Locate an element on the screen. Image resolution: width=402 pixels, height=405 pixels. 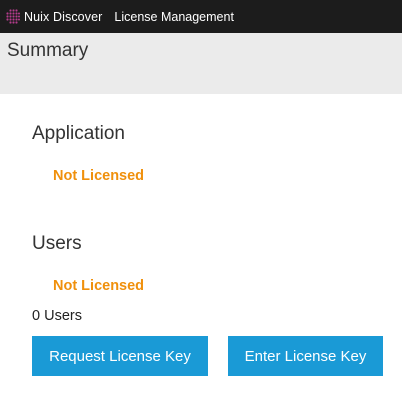
enter-license-key-button: Enter License Key is located at coordinates (305, 356).